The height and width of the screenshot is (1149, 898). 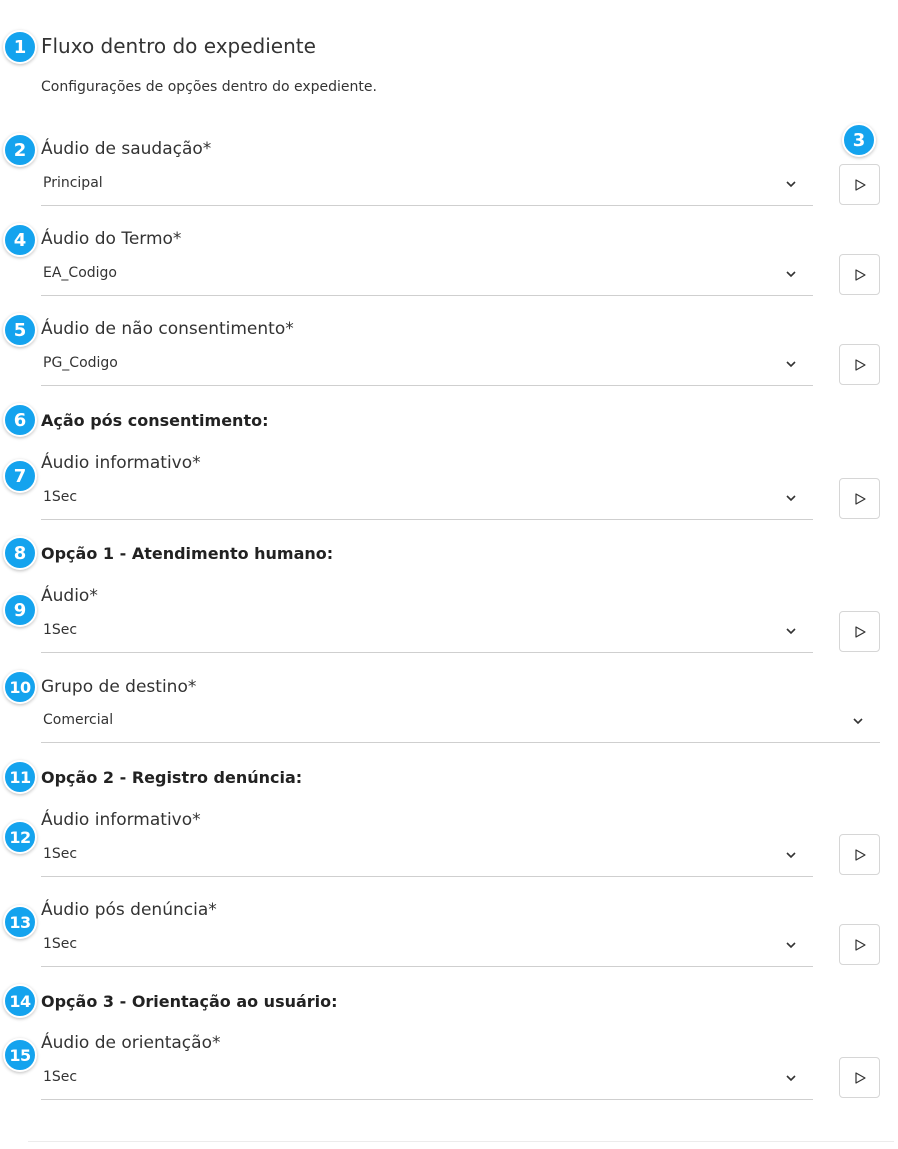 What do you see at coordinates (111, 239) in the screenshot?
I see `audio-termo-label: Áudio do Termo*` at bounding box center [111, 239].